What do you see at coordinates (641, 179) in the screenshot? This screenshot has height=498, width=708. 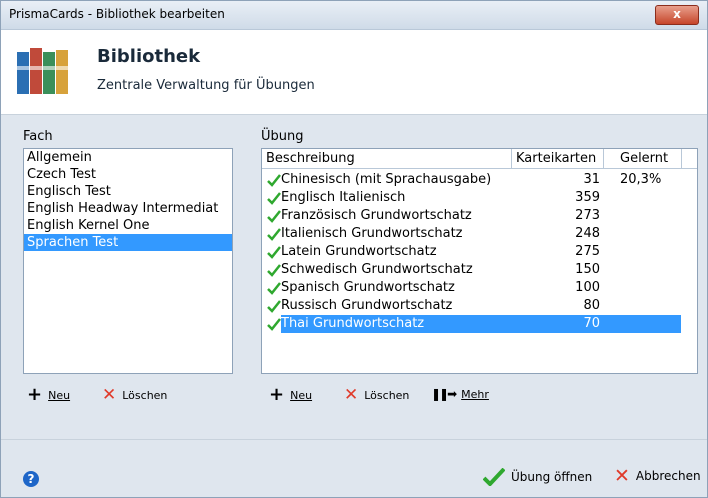 I see `cell-learned: 20,3%` at bounding box center [641, 179].